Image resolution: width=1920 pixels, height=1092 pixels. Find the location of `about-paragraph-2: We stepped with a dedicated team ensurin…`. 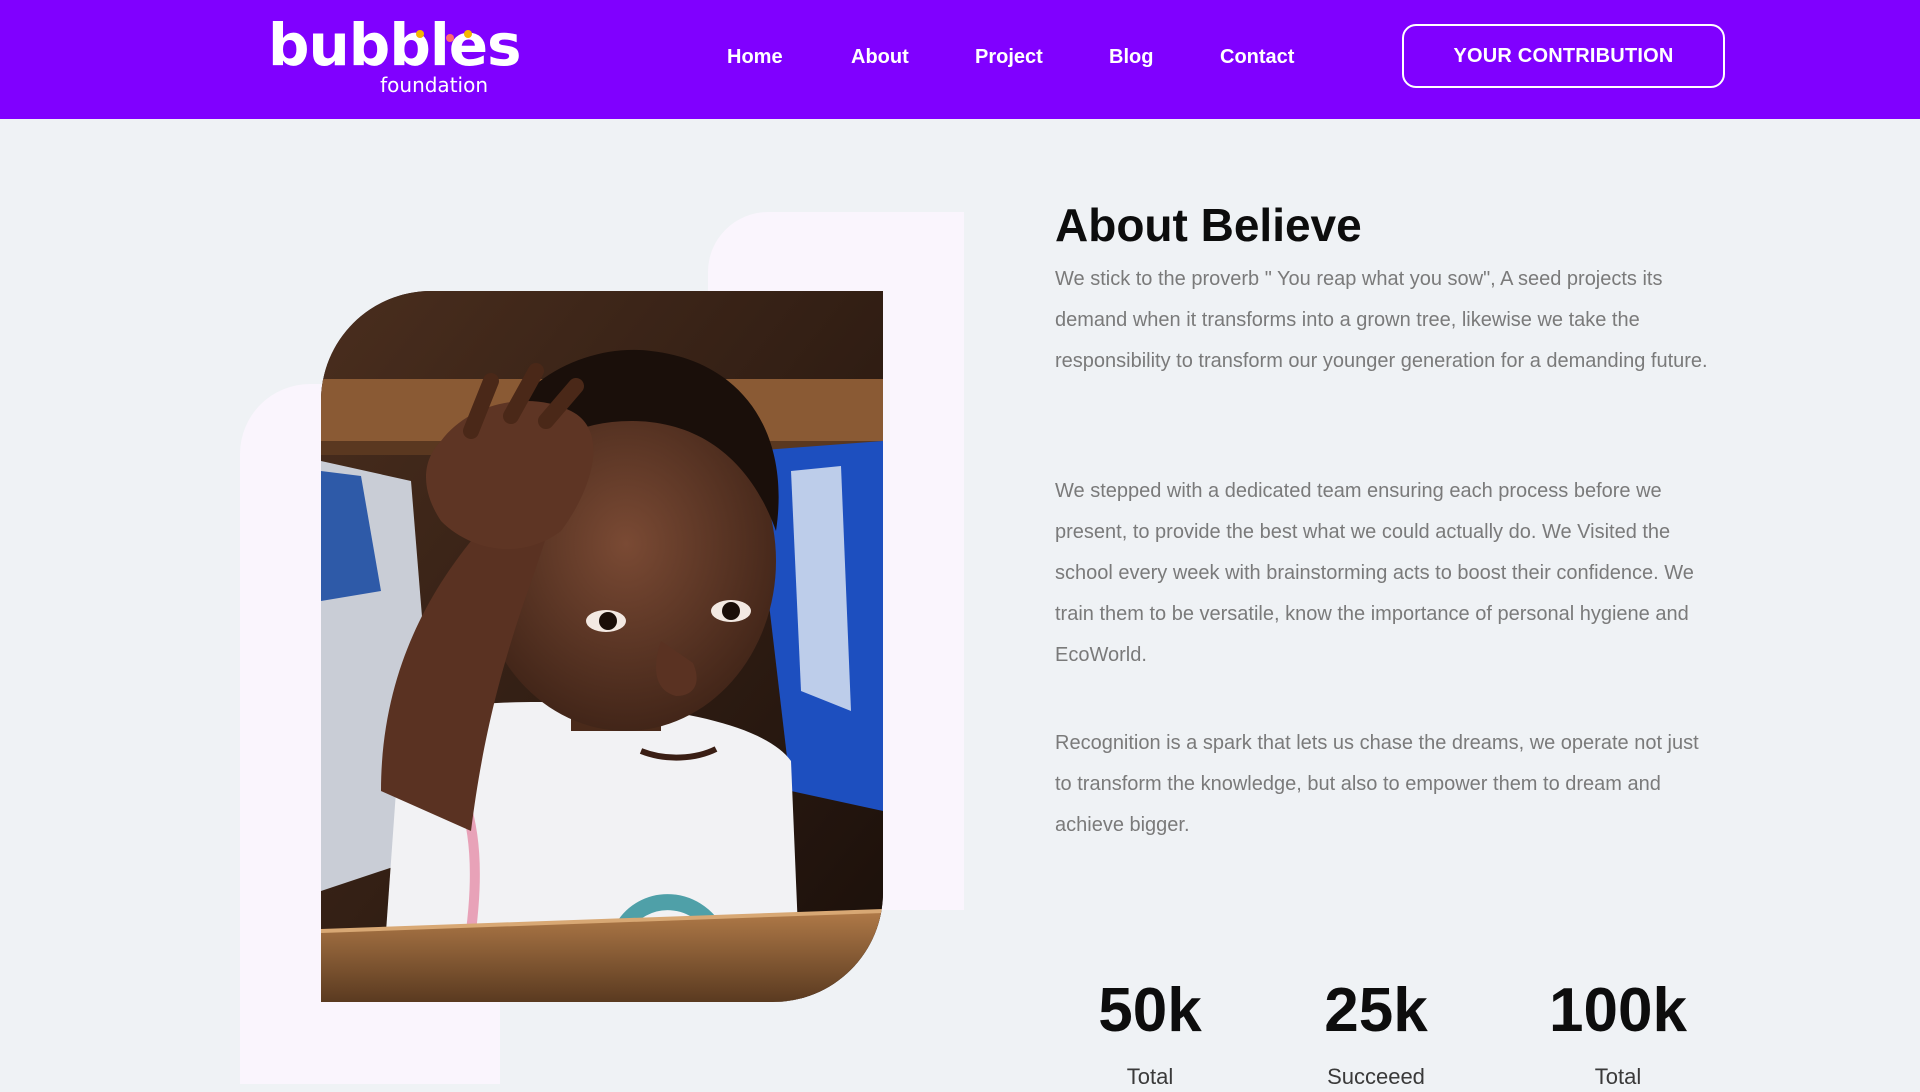

about-paragraph-2: We stepped with a dedicated team ensurin… is located at coordinates (1374, 573).